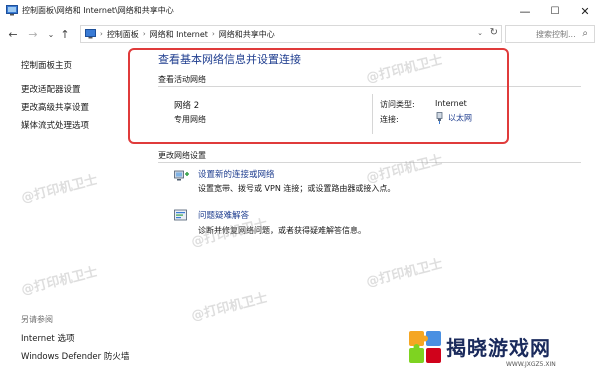 This screenshot has height=375, width=600. I want to click on breadcrumb-control-panel: 控制面板, so click(123, 34).